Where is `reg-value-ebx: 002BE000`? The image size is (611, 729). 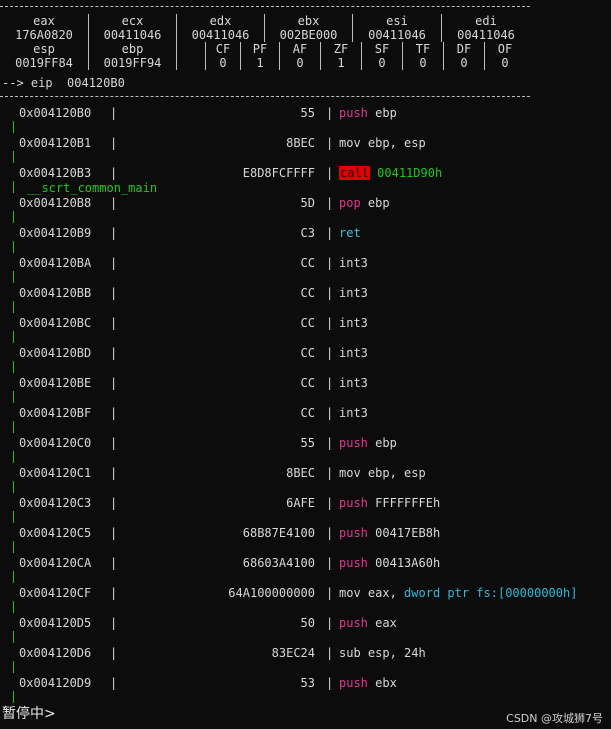
reg-value-ebx: 002BE000 is located at coordinates (308, 35).